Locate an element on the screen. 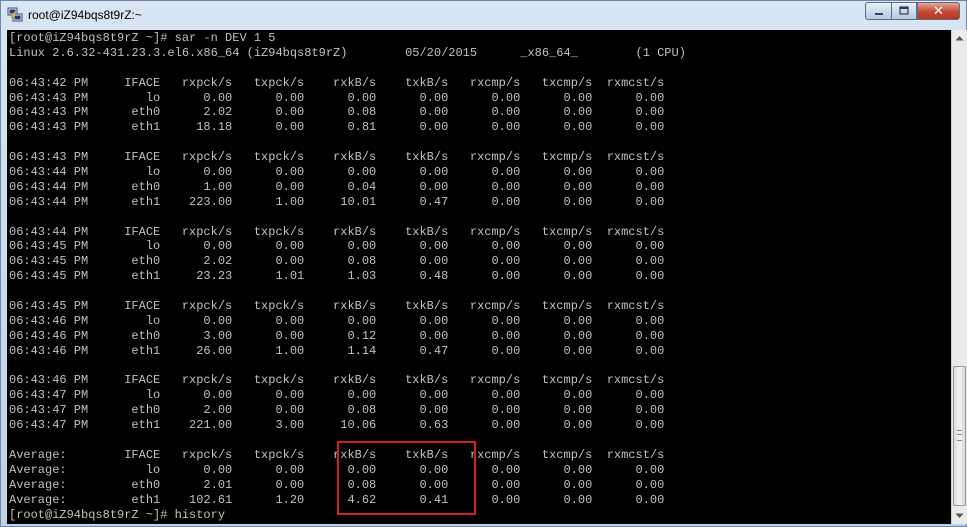 The width and height of the screenshot is (967, 527). arrow-up-icon is located at coordinates (959, 38).